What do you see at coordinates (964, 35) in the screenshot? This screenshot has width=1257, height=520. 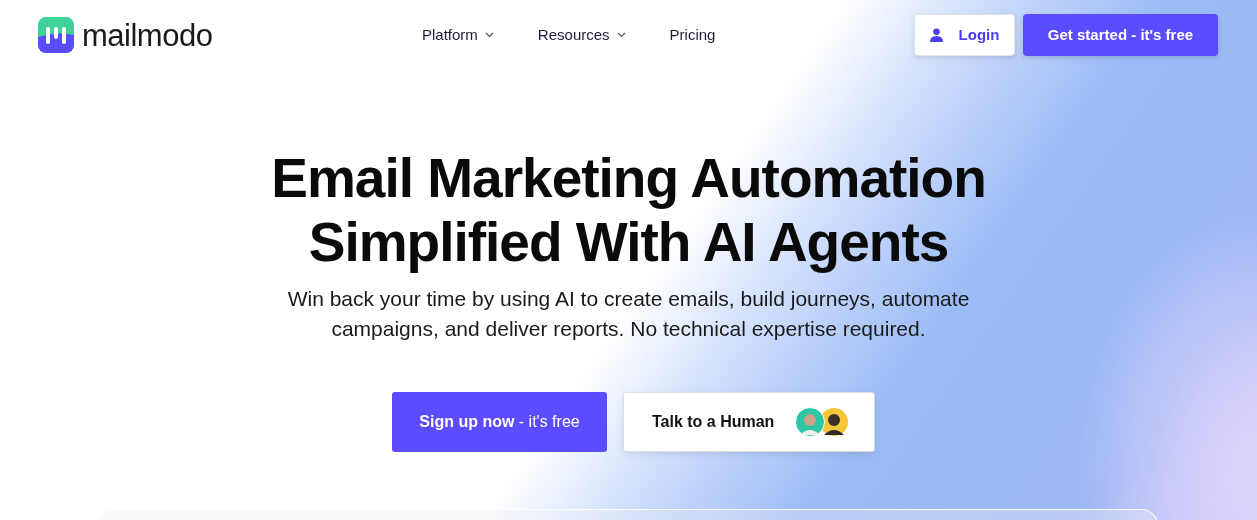 I see `login-button: Login` at bounding box center [964, 35].